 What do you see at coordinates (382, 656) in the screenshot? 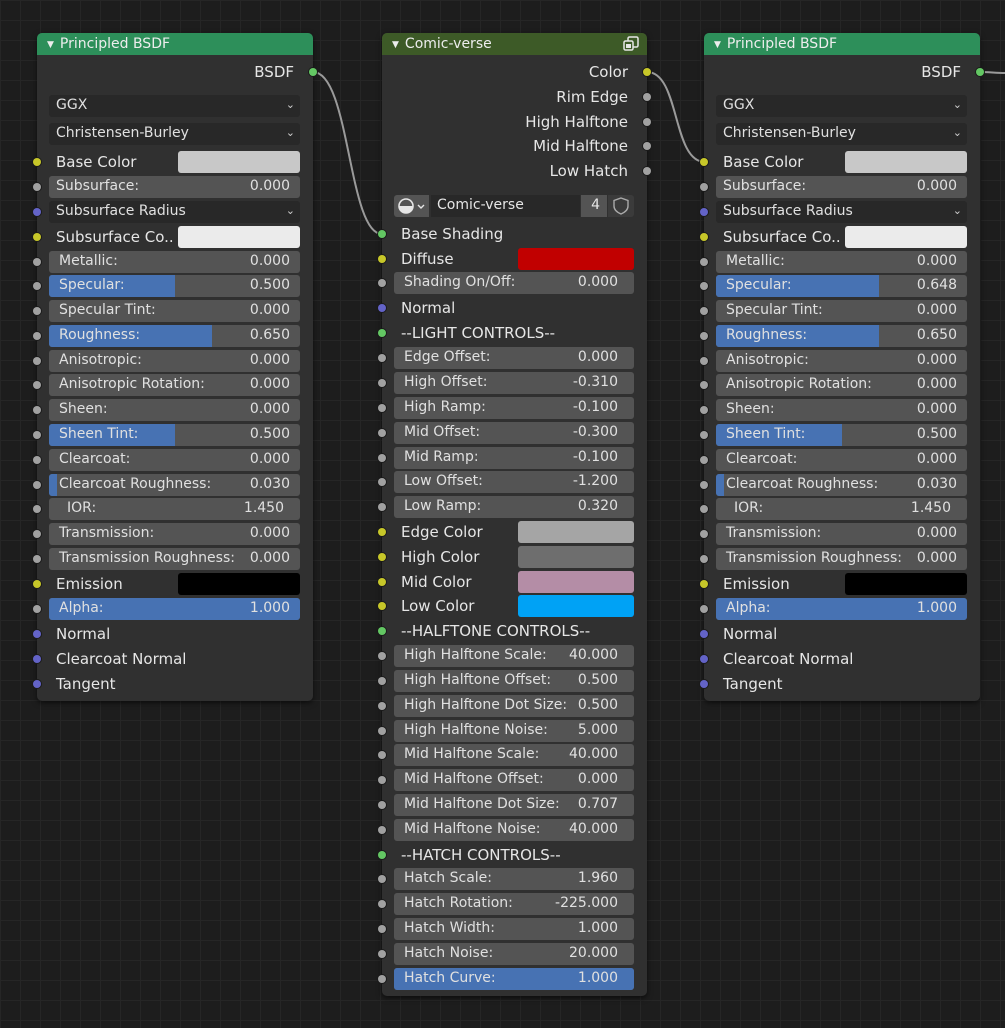
I see `hh-scale-socket` at bounding box center [382, 656].